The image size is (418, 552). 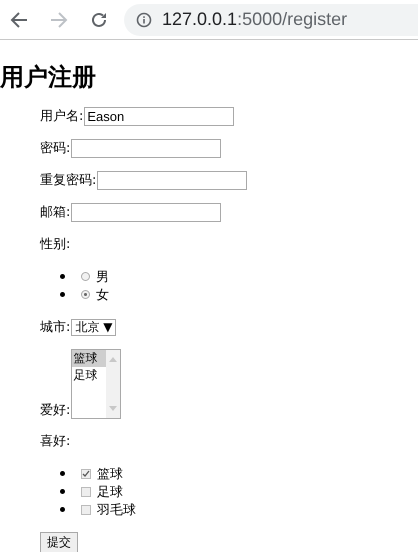 What do you see at coordinates (110, 492) in the screenshot?
I see `option-label: 足球` at bounding box center [110, 492].